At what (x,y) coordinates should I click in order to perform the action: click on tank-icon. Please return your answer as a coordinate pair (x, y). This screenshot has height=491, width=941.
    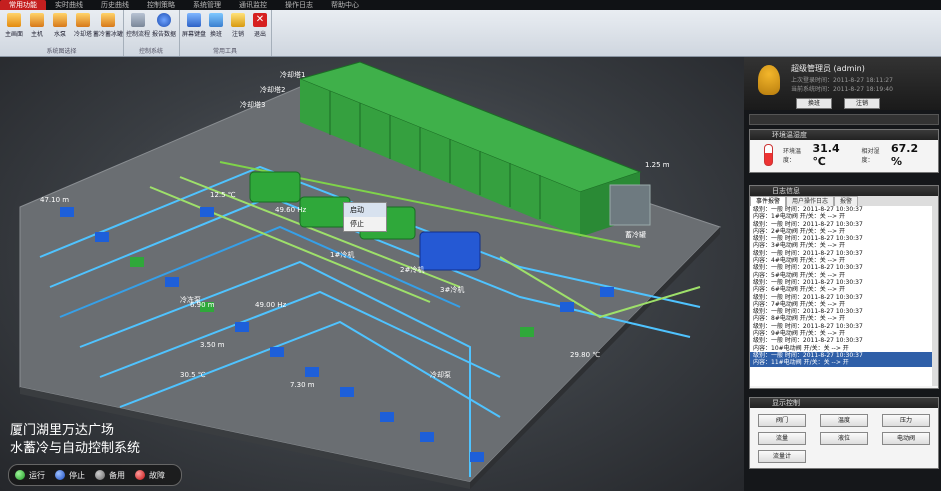
    Looking at the image, I should click on (108, 20).